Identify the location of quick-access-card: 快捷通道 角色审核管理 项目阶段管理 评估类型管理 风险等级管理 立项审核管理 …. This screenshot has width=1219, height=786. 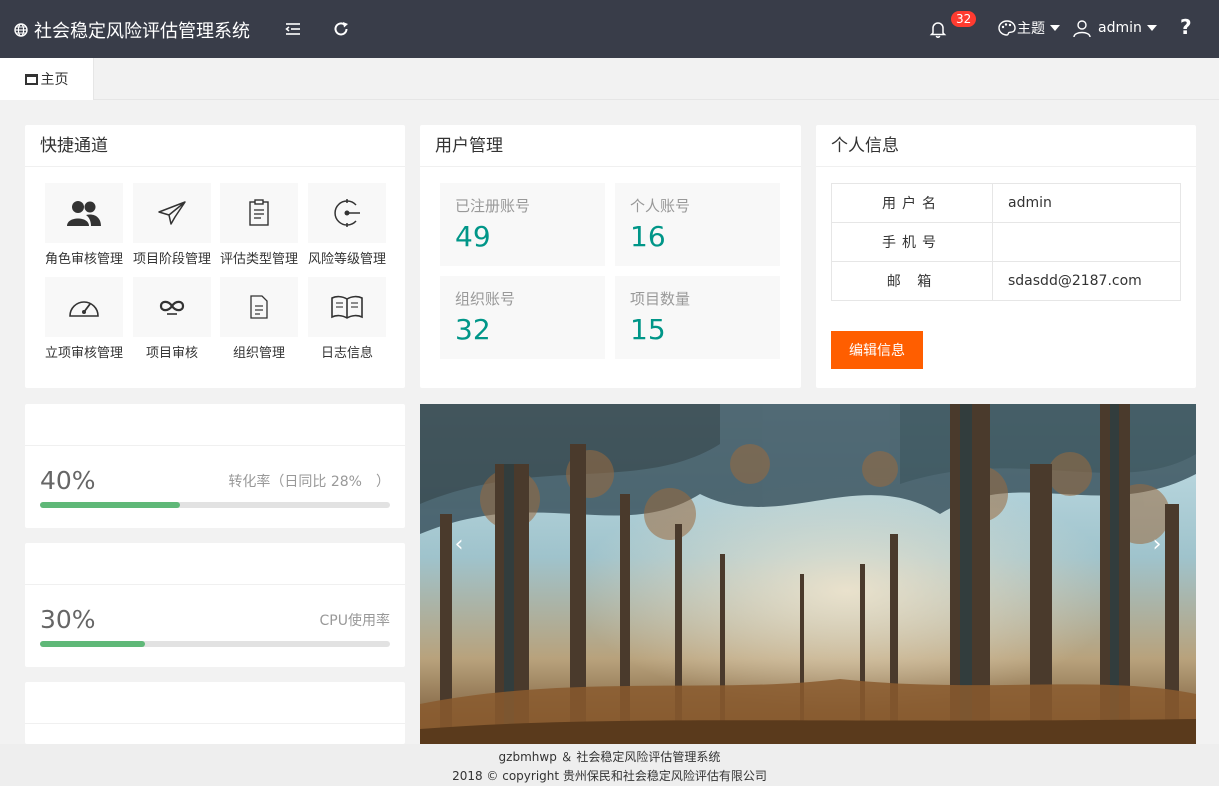
(215, 256).